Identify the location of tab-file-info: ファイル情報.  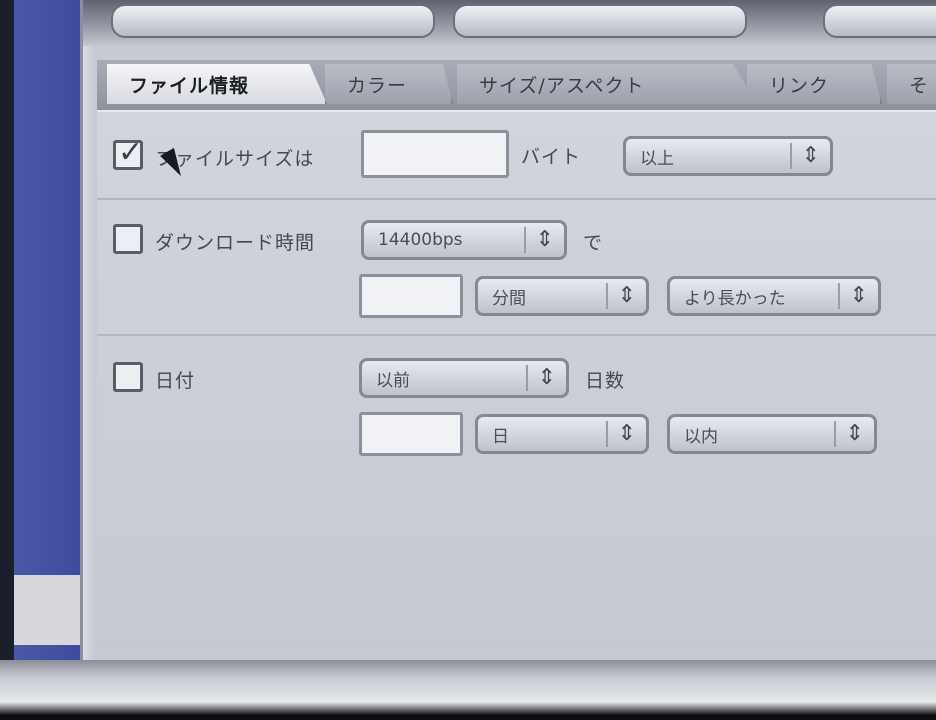
(217, 84).